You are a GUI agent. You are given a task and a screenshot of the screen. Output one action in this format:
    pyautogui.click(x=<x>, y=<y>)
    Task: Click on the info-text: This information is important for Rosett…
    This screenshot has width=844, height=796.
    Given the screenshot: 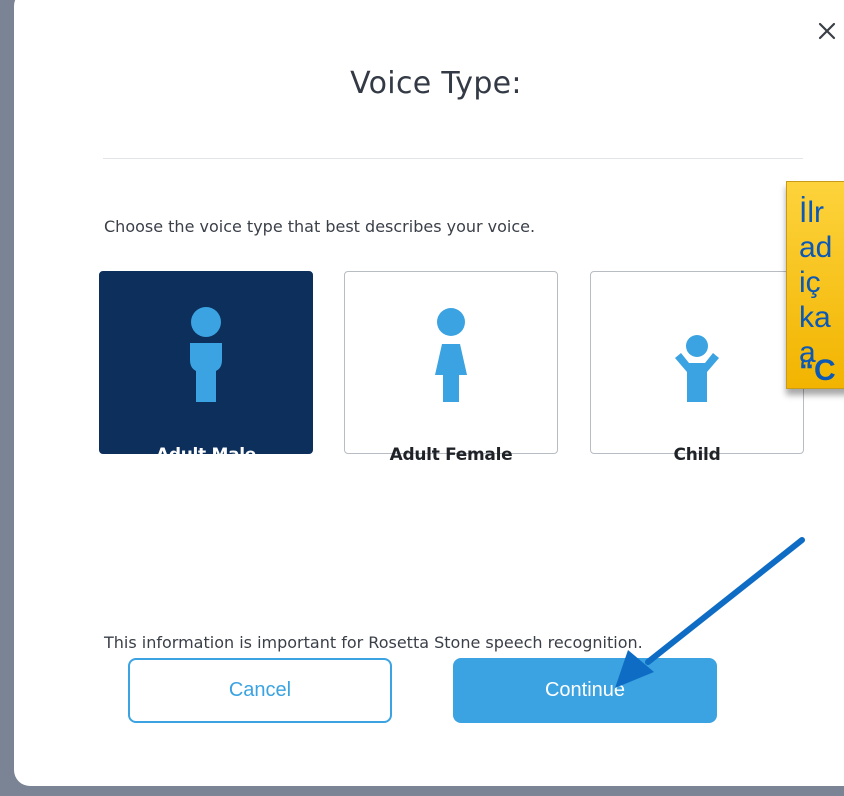 What is the action you would take?
    pyautogui.click(x=373, y=642)
    